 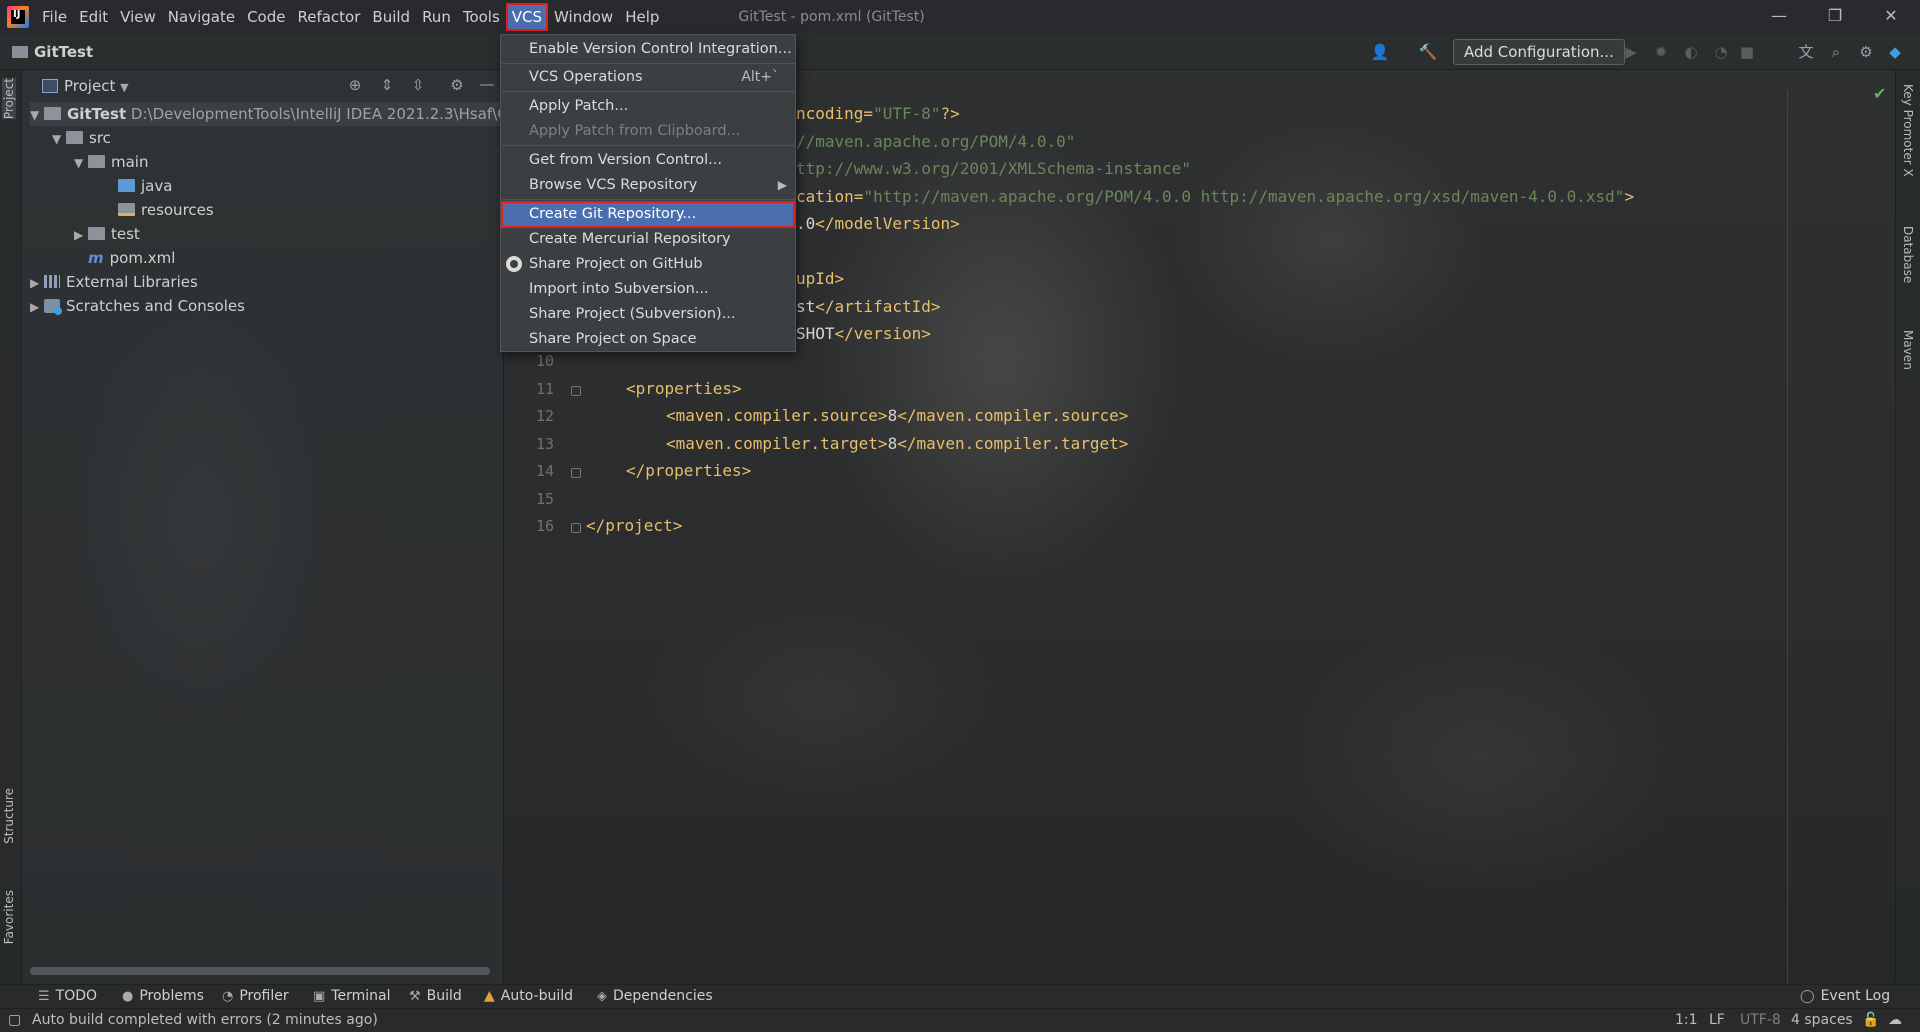 I want to click on tree-item-external-libraries: ▶ External Libraries, so click(x=114, y=282).